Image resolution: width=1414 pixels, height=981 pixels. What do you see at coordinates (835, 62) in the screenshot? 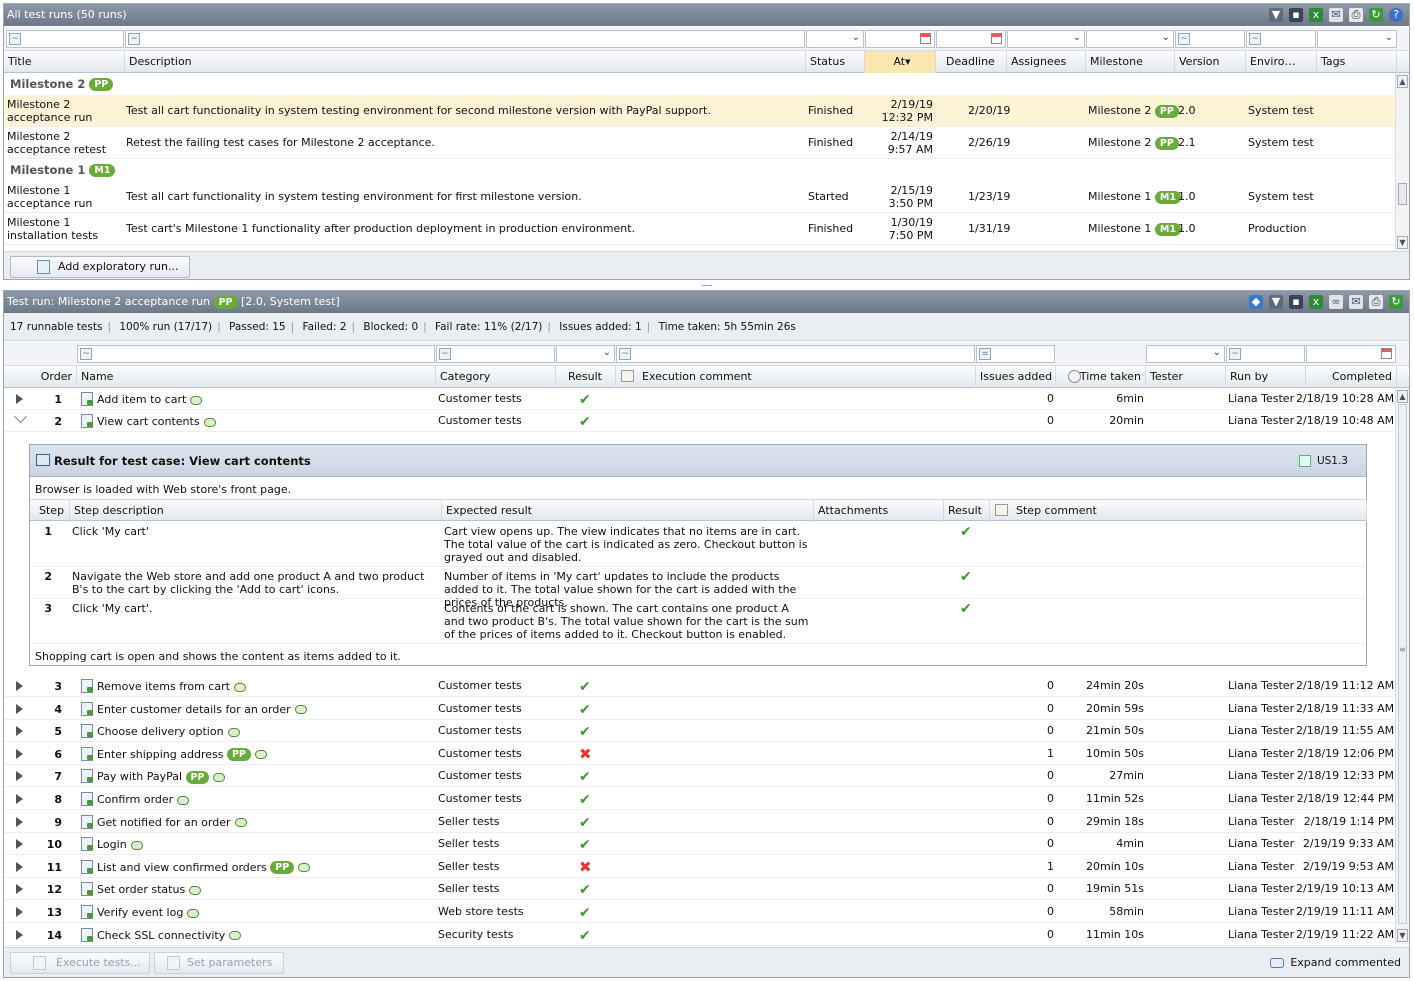
I see `col-status: Status` at bounding box center [835, 62].